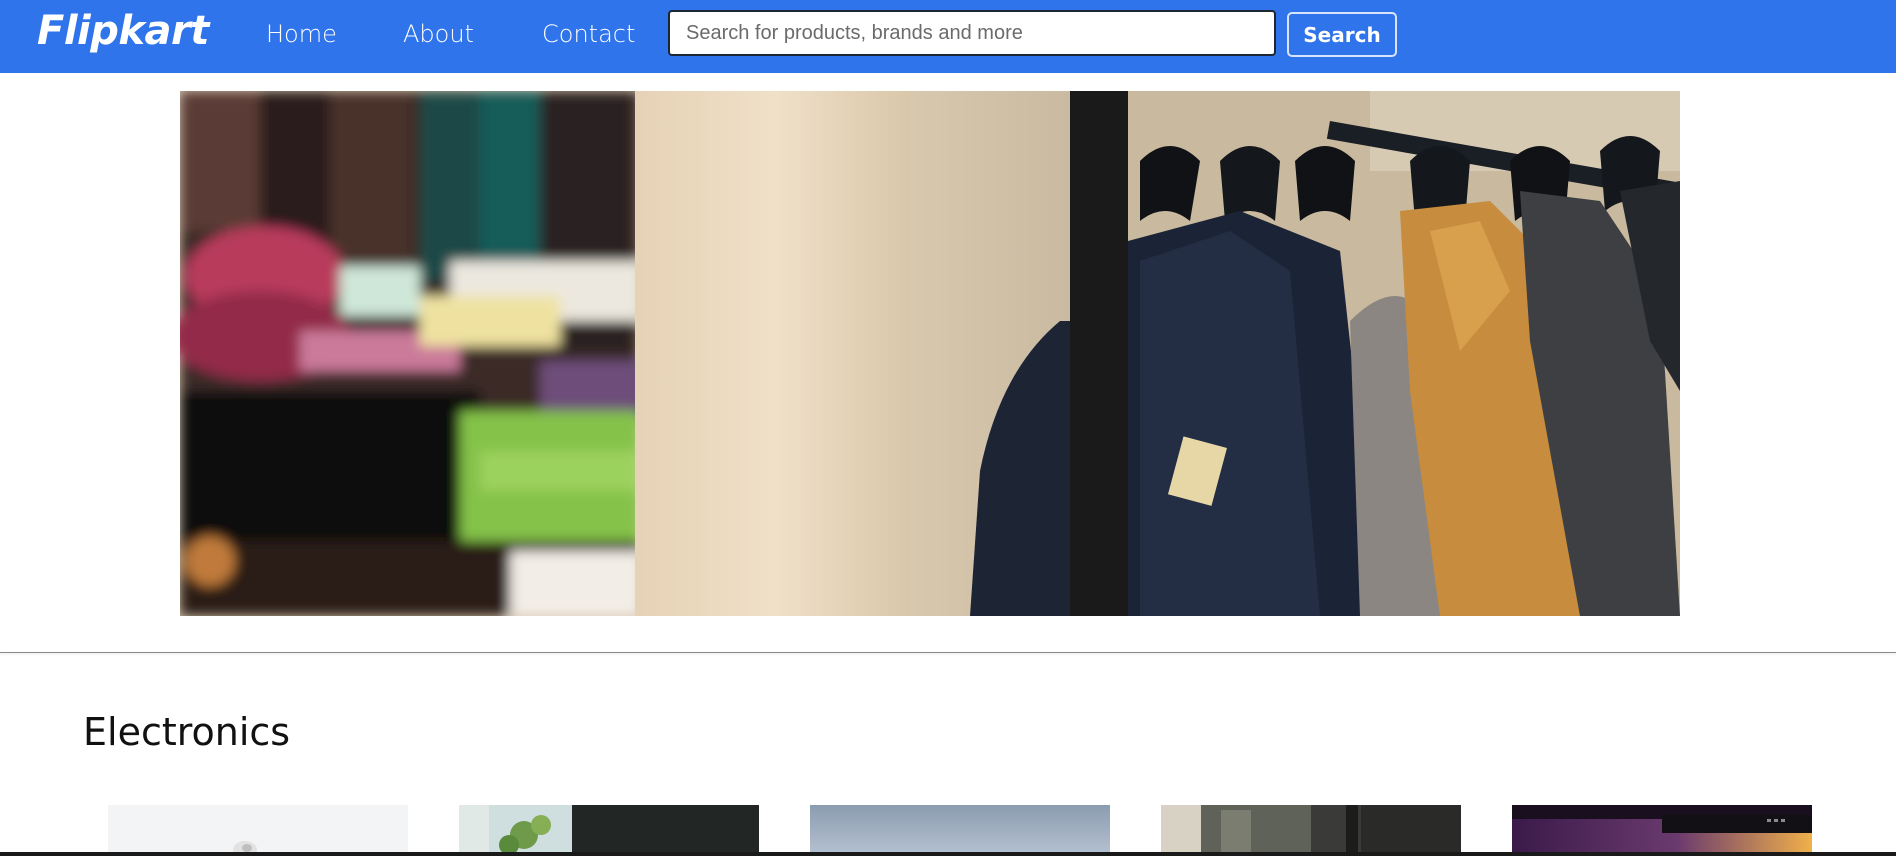  I want to click on nav-link-about: About, so click(438, 34).